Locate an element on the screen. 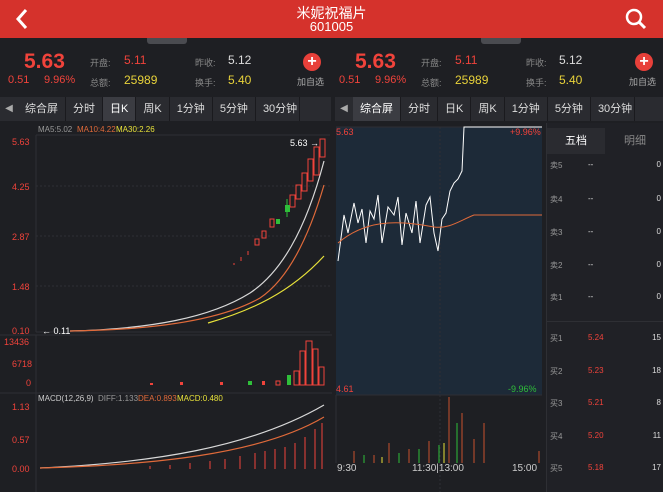 The width and height of the screenshot is (663, 492). bid-price: 5.21 is located at coordinates (596, 402).